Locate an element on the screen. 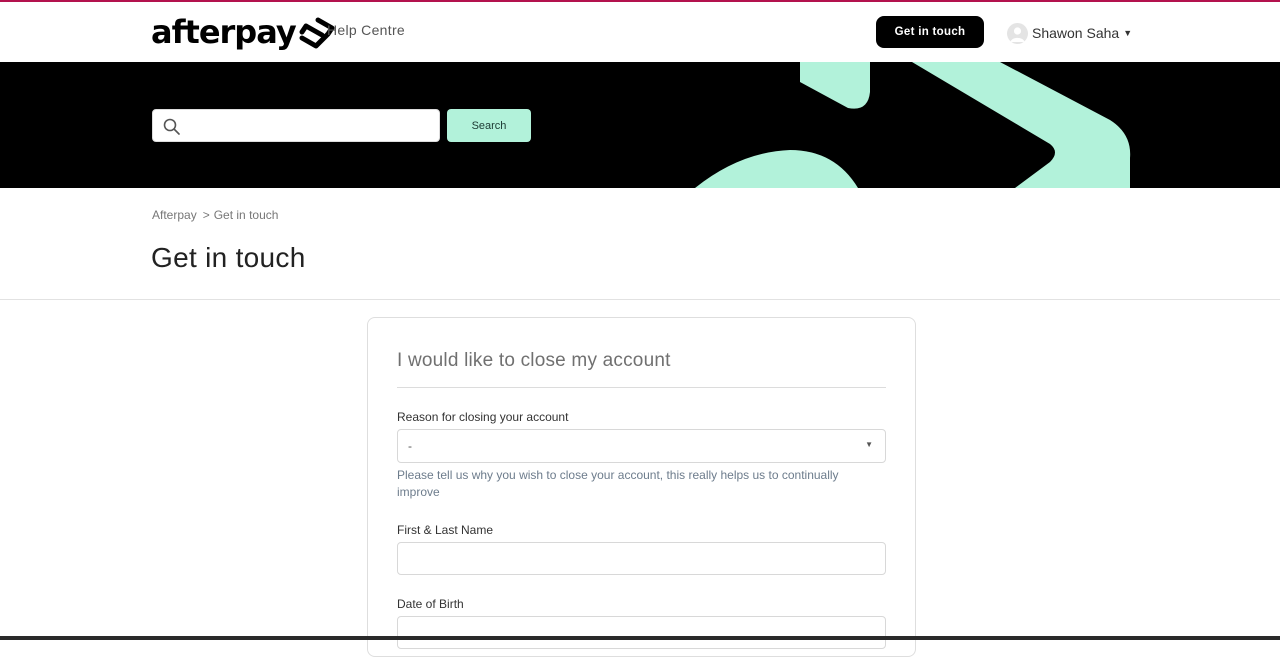 The height and width of the screenshot is (657, 1280). search-button: Search is located at coordinates (489, 125).